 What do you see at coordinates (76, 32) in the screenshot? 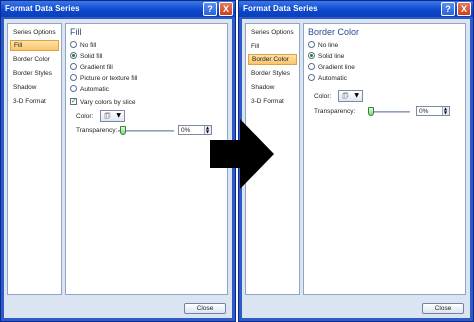
I see `pane-heading: Fill` at bounding box center [76, 32].